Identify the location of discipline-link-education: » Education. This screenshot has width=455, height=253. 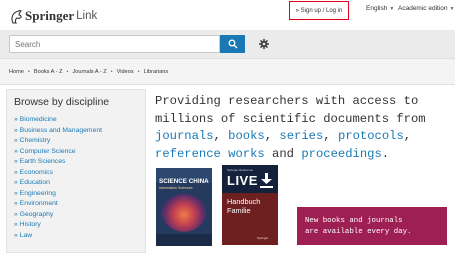
(58, 183).